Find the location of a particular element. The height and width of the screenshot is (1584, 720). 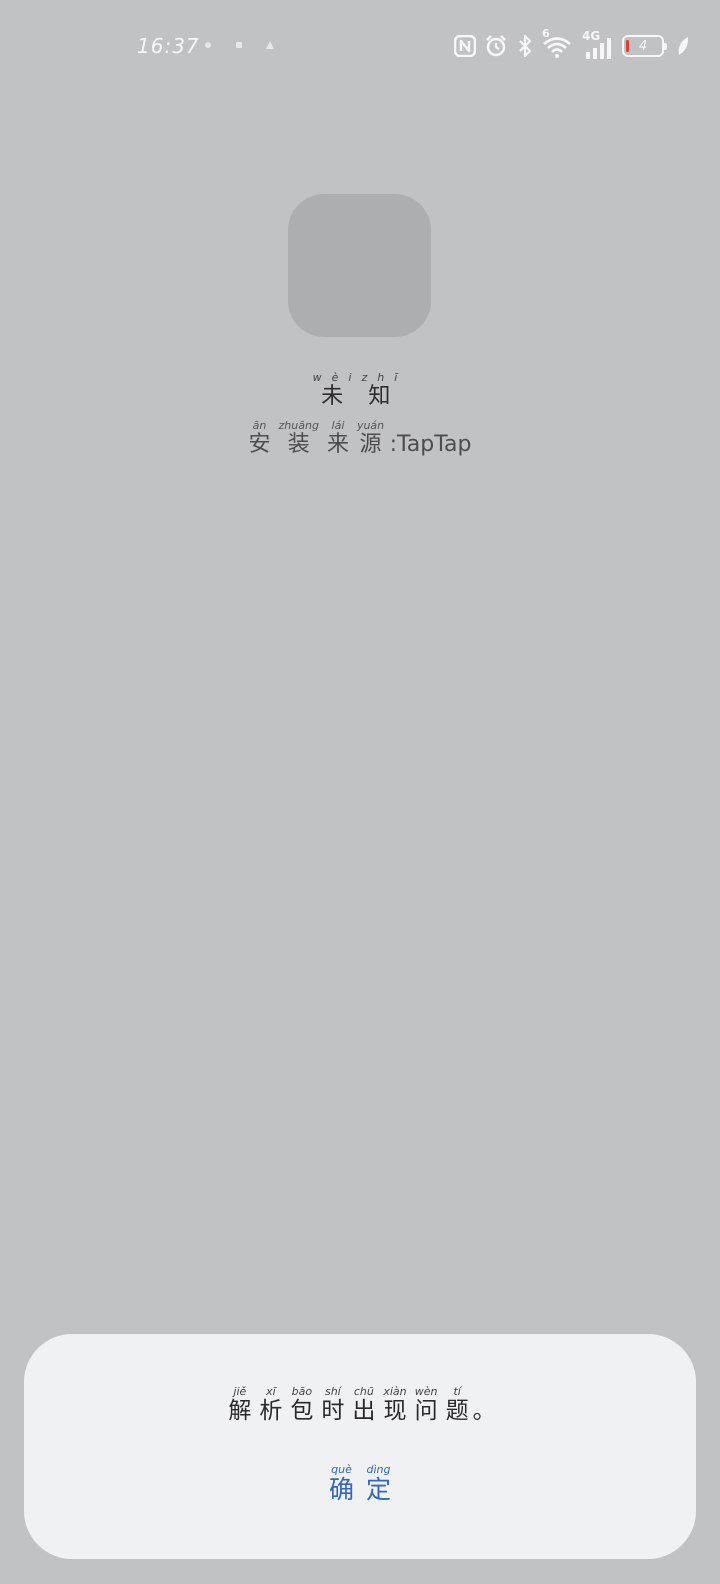

message-glyph-pinyin: shí is located at coordinates (333, 1391).